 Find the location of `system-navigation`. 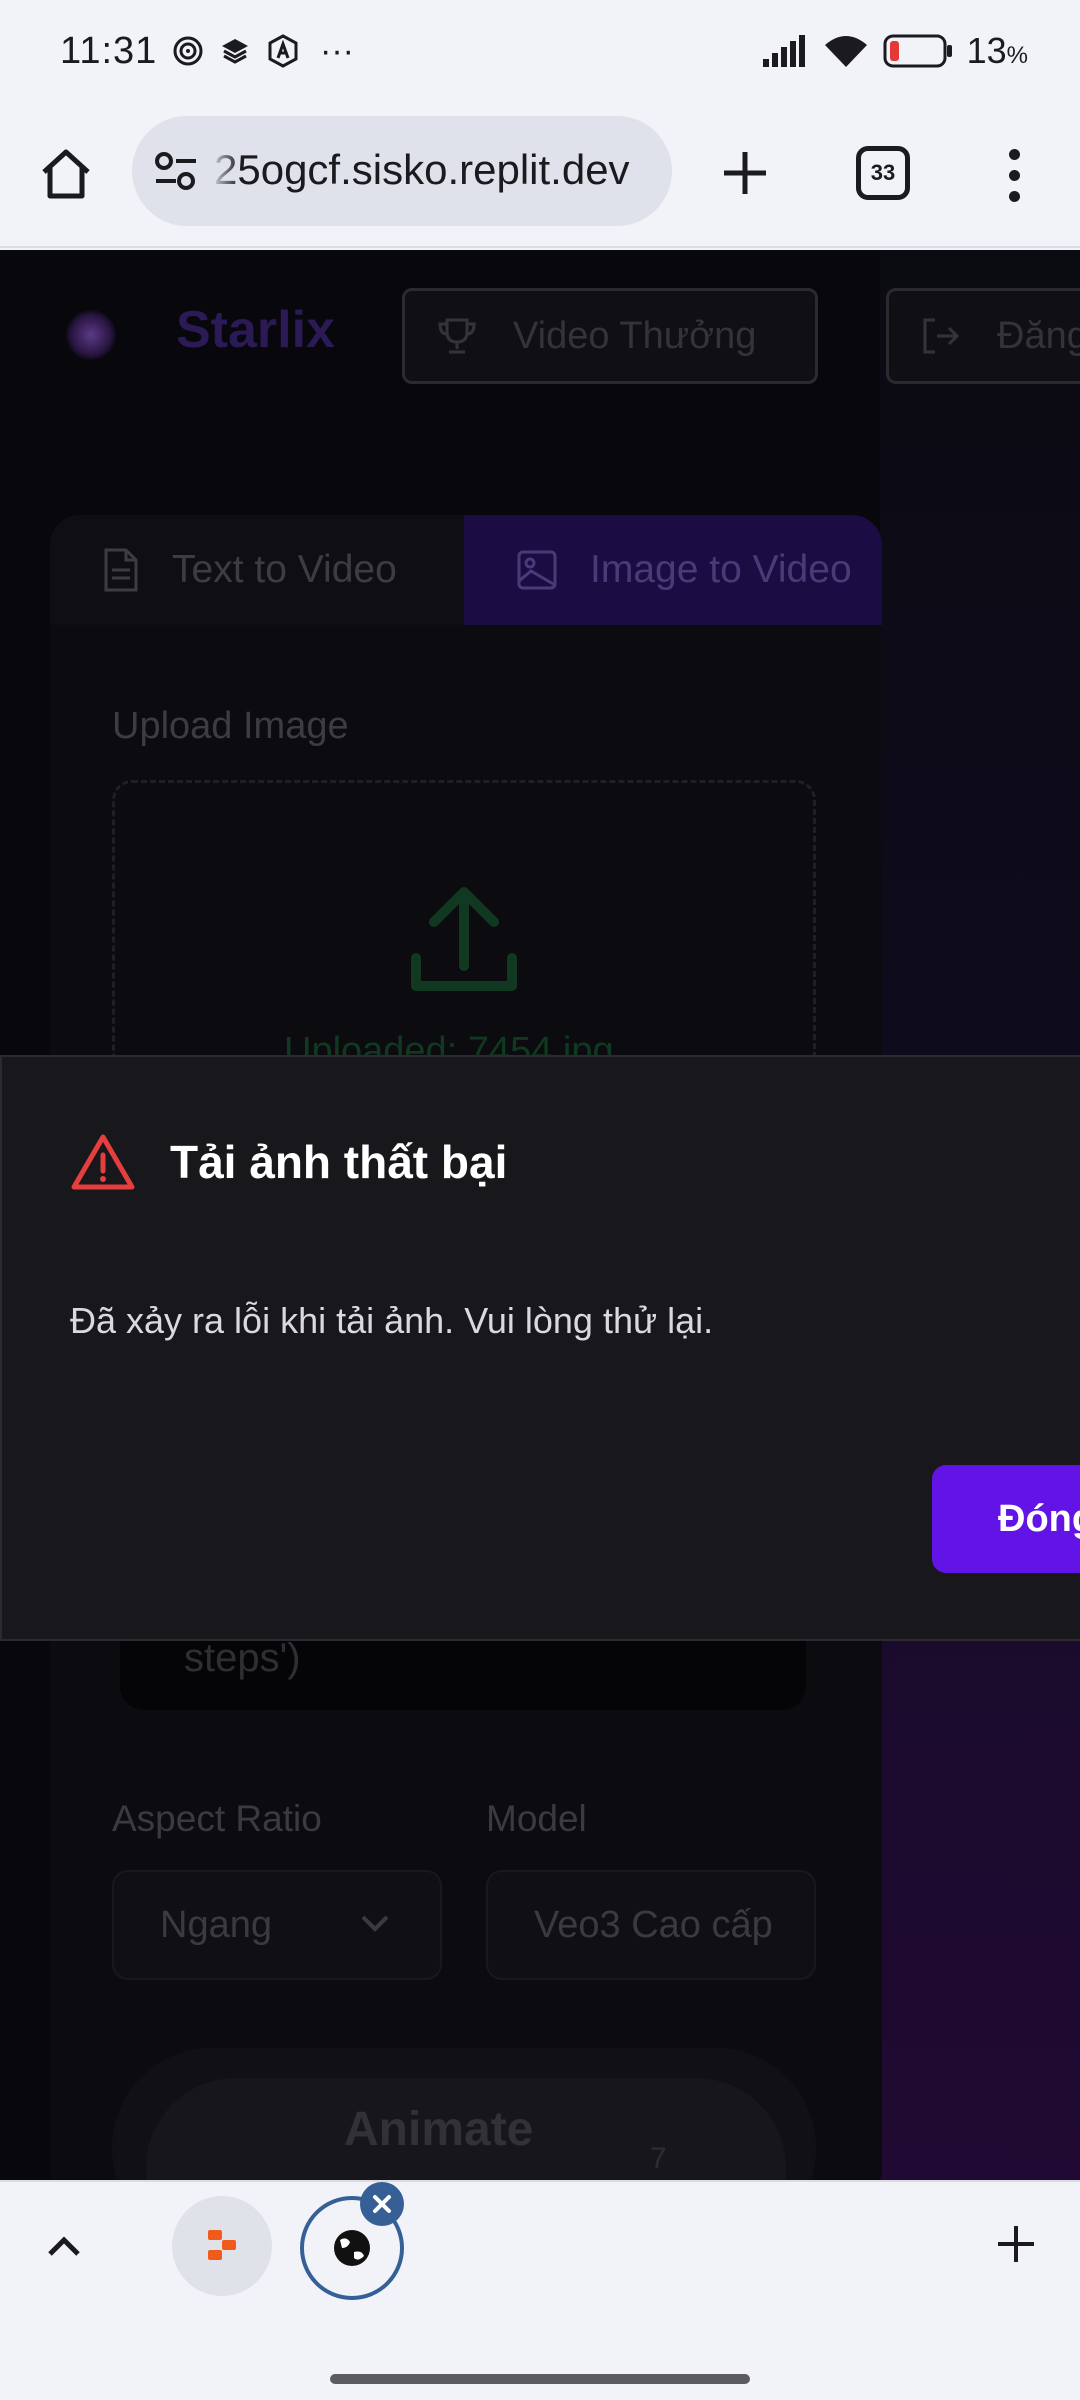

system-navigation is located at coordinates (540, 2355).